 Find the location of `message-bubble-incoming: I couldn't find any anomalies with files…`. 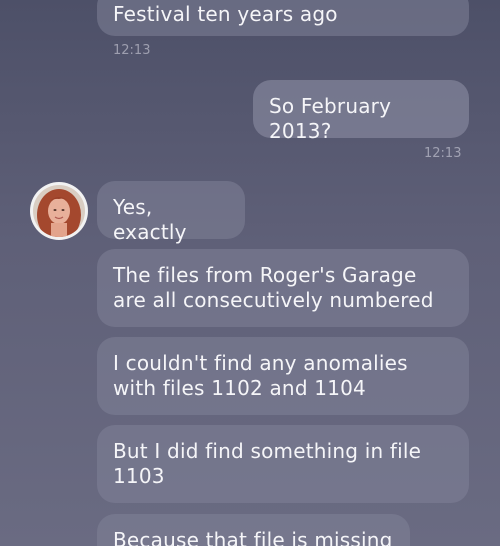

message-bubble-incoming: I couldn't find any anomalies with files… is located at coordinates (283, 376).